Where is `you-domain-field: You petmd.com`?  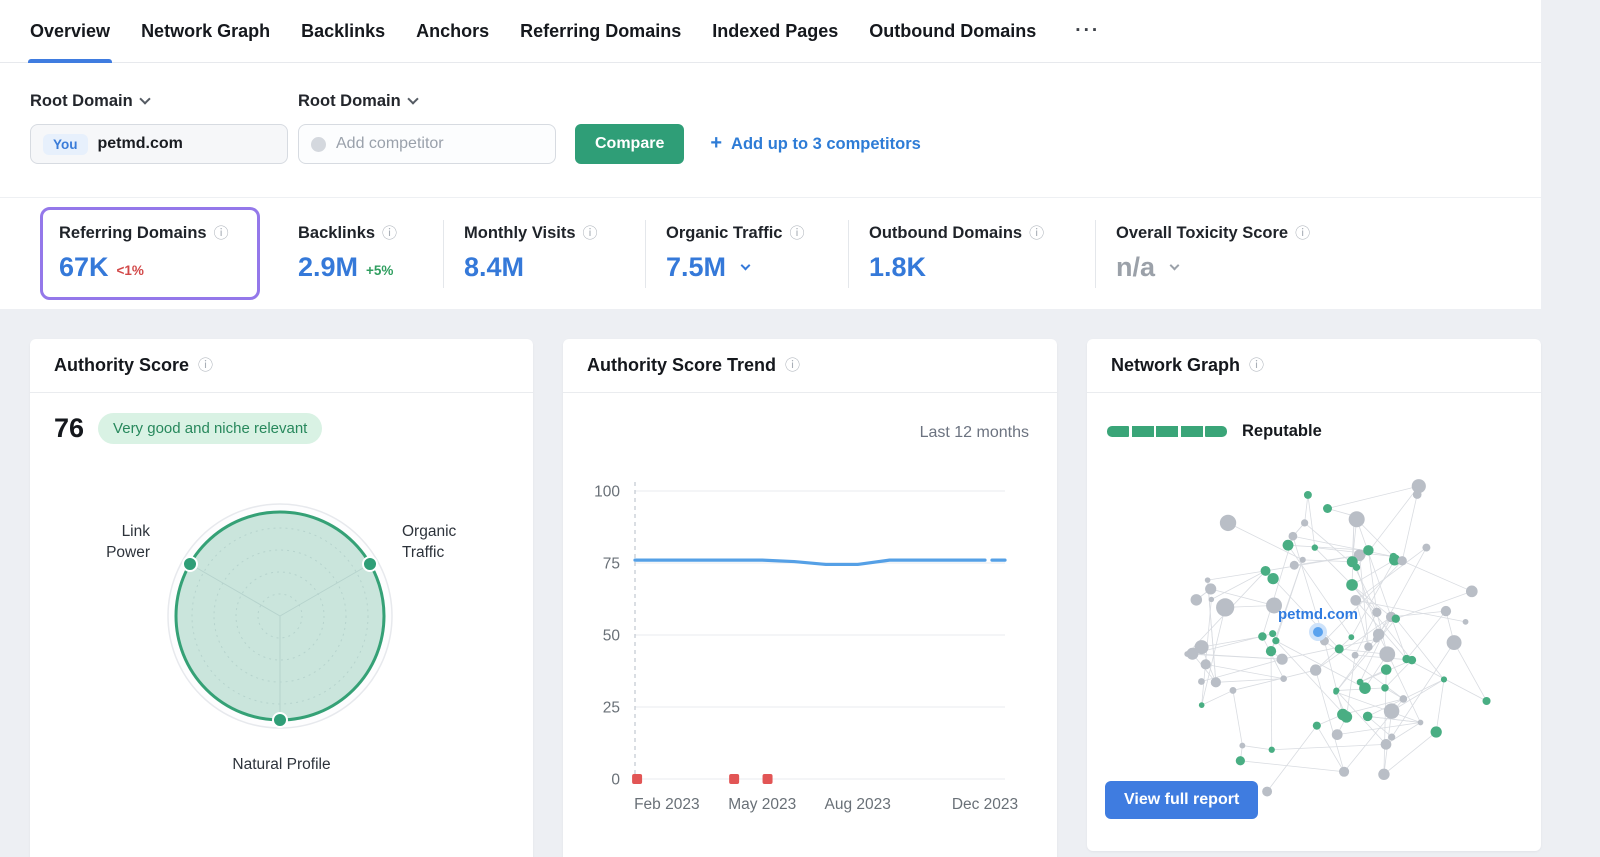 you-domain-field: You petmd.com is located at coordinates (159, 144).